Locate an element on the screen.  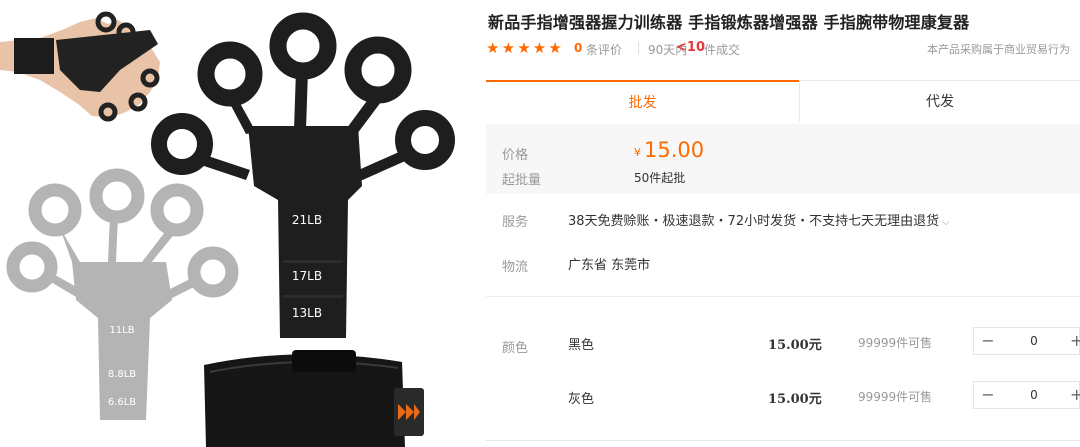
tab-wholesale: 批发 is located at coordinates (642, 101).